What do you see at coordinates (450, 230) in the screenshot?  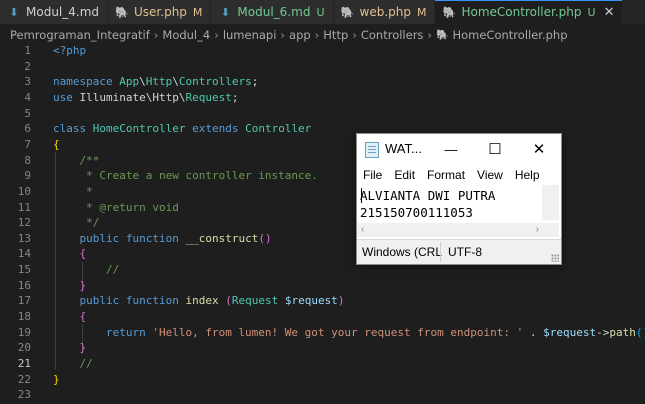 I see `horizontal-scrollbar: ‹ ›` at bounding box center [450, 230].